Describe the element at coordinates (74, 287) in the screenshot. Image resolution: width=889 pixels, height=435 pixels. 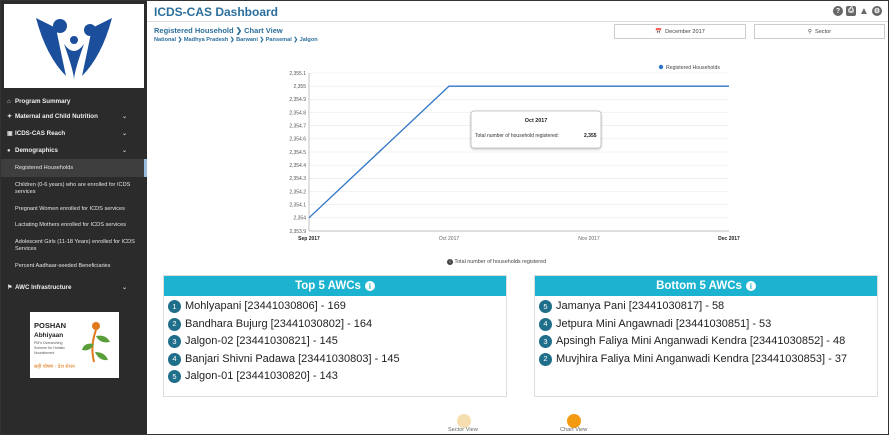
I see `sidebar-item-awc-infrastructure: ⚑ AWC Infrastructure ⌄` at that location.